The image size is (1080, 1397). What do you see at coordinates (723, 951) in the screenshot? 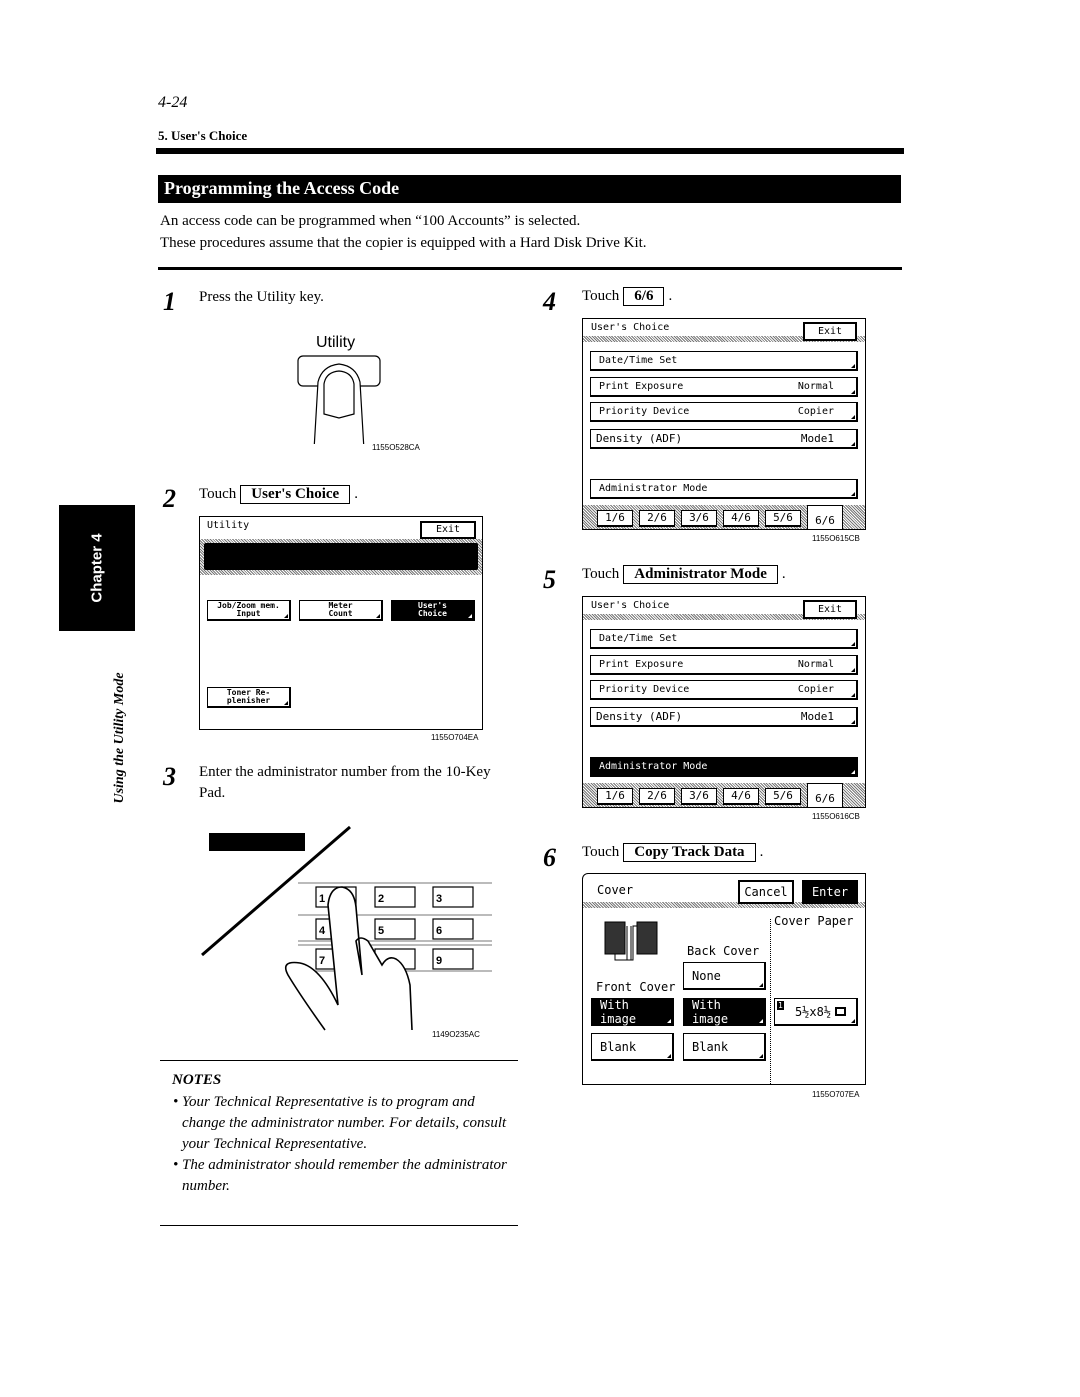
I see `back-cover-label: Back Cover` at bounding box center [723, 951].